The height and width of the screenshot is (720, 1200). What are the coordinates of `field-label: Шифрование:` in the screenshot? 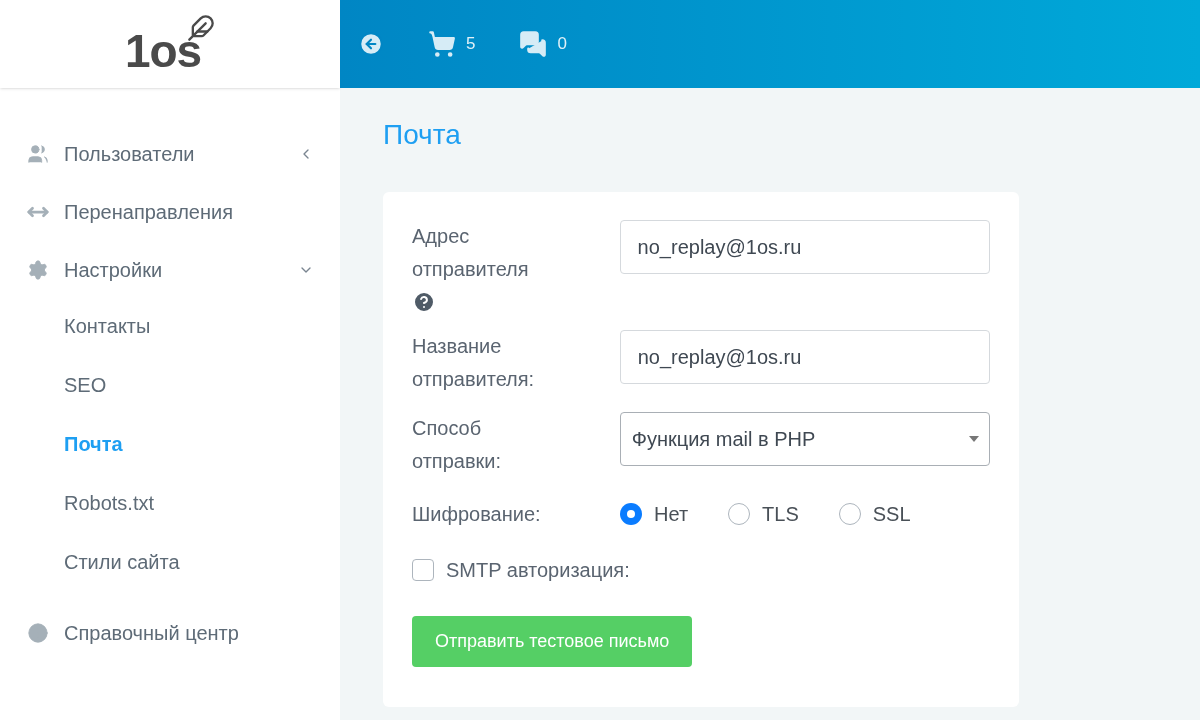 It's located at (477, 514).